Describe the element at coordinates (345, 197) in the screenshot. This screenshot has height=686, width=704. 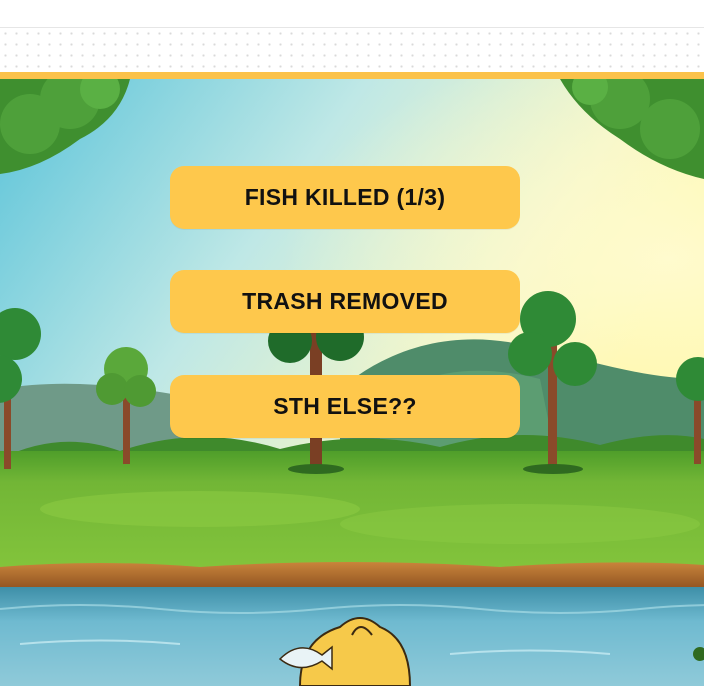
I see `fish-killed-button: FISH KILLED (1/3)` at that location.